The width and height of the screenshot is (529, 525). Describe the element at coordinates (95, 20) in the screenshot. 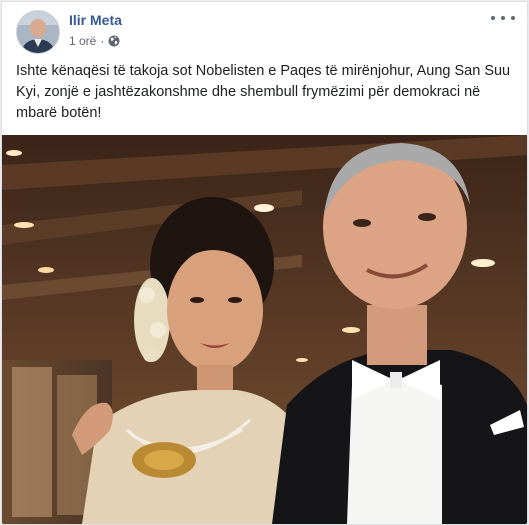

I see `author-name: Ilir Meta` at that location.